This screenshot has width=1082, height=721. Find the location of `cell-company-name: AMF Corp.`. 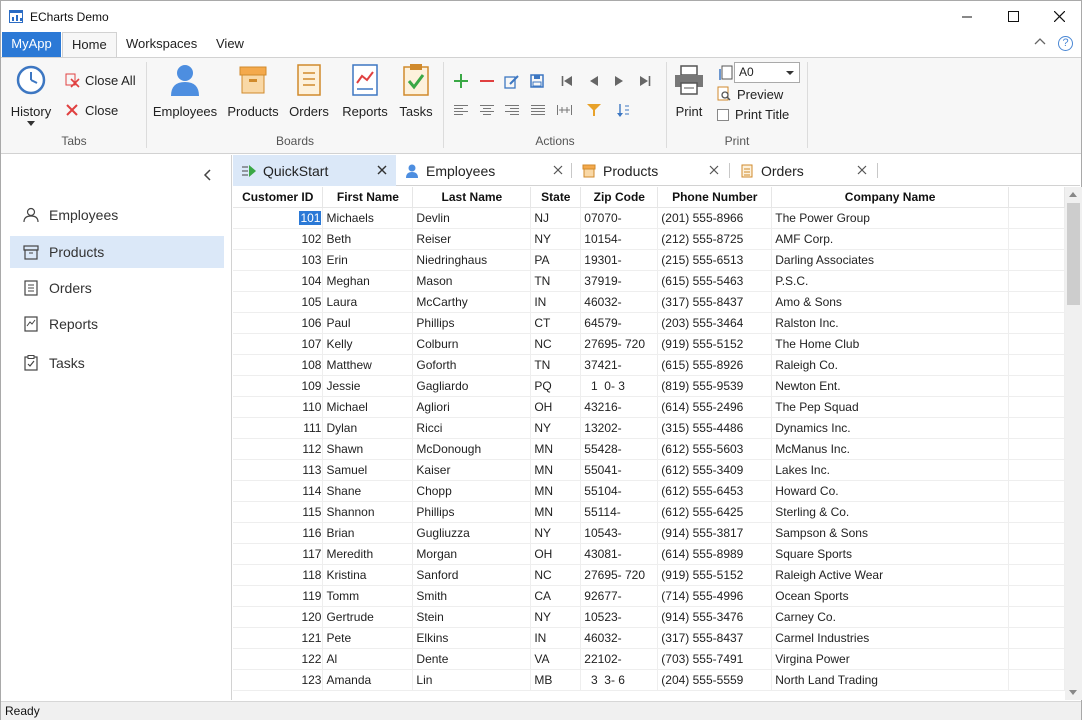

cell-company-name: AMF Corp. is located at coordinates (890, 239).